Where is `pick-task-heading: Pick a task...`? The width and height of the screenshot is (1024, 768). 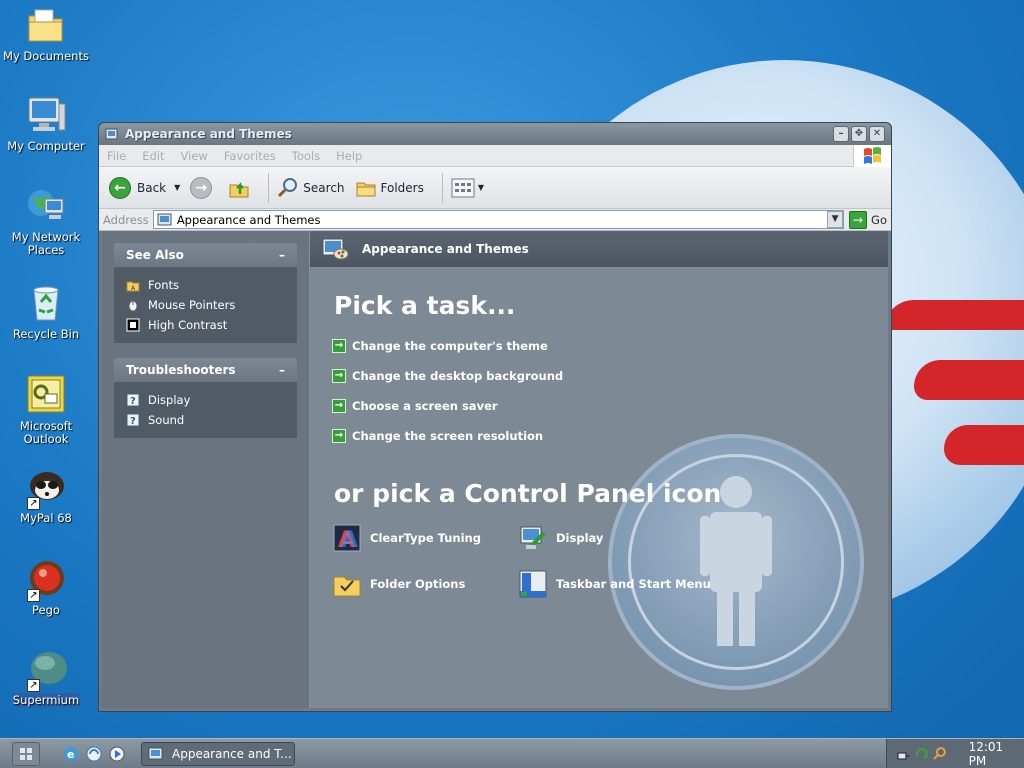
pick-task-heading: Pick a task... is located at coordinates (425, 305).